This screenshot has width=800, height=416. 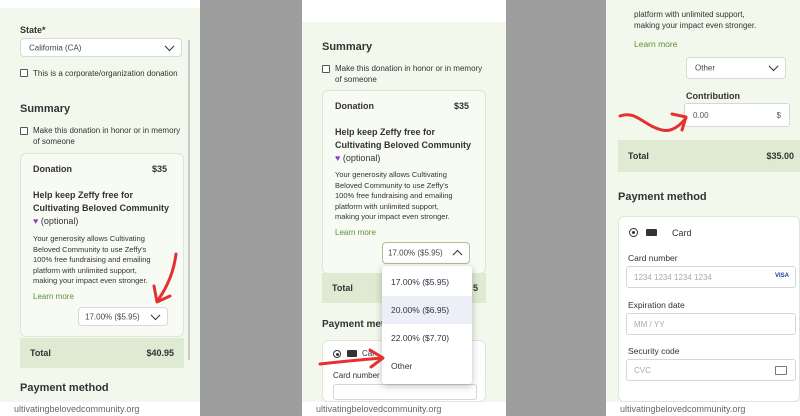 I want to click on expiration-placeholder: MM / YY, so click(x=649, y=324).